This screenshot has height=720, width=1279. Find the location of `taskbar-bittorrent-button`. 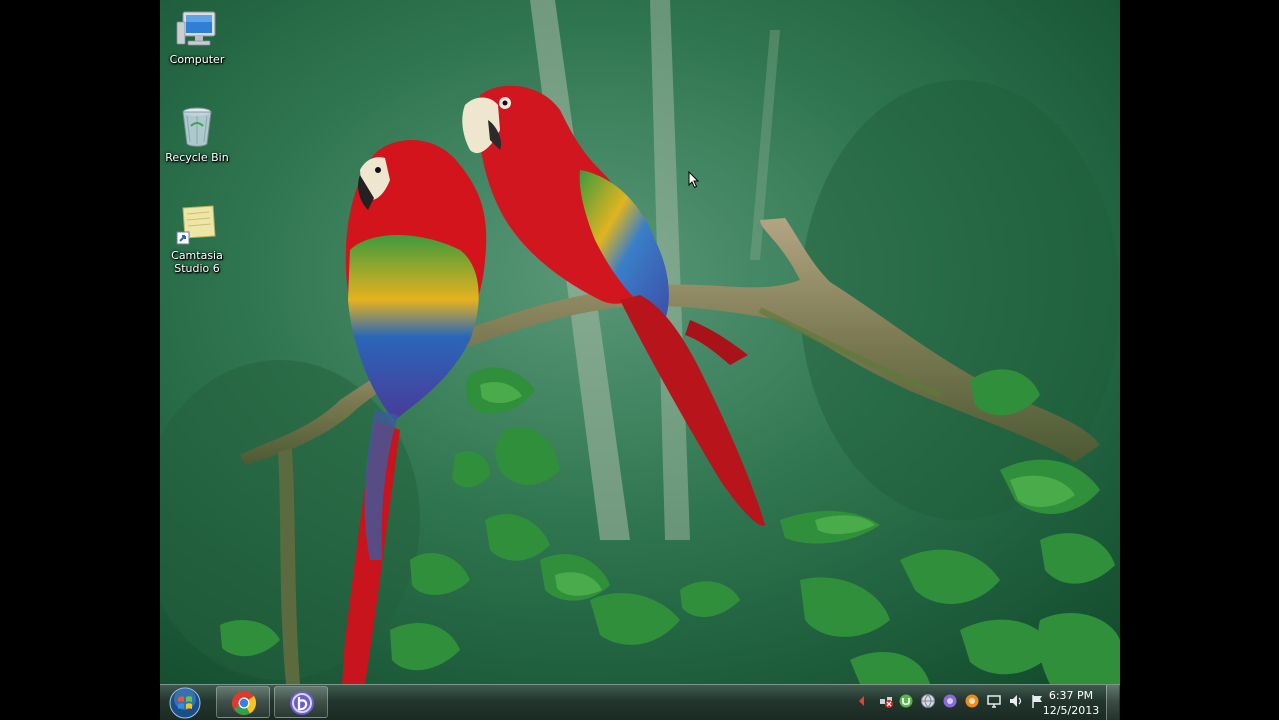

taskbar-bittorrent-button is located at coordinates (301, 702).